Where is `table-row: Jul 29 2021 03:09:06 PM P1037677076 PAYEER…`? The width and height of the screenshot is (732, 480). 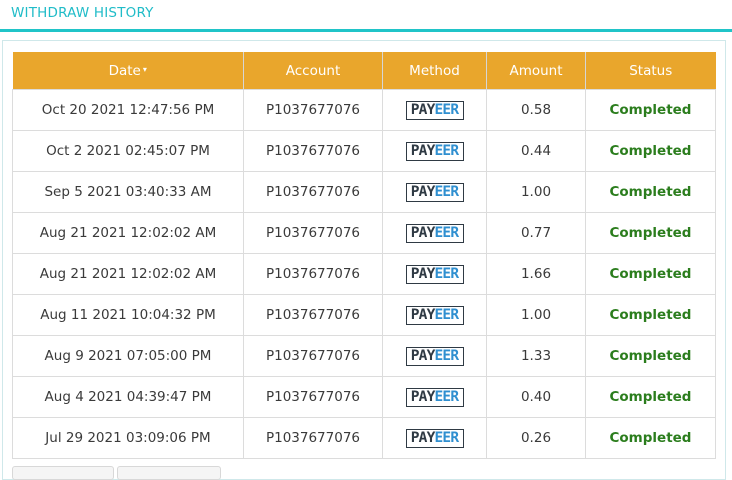 table-row: Jul 29 2021 03:09:06 PM P1037677076 PAYEER… is located at coordinates (364, 438).